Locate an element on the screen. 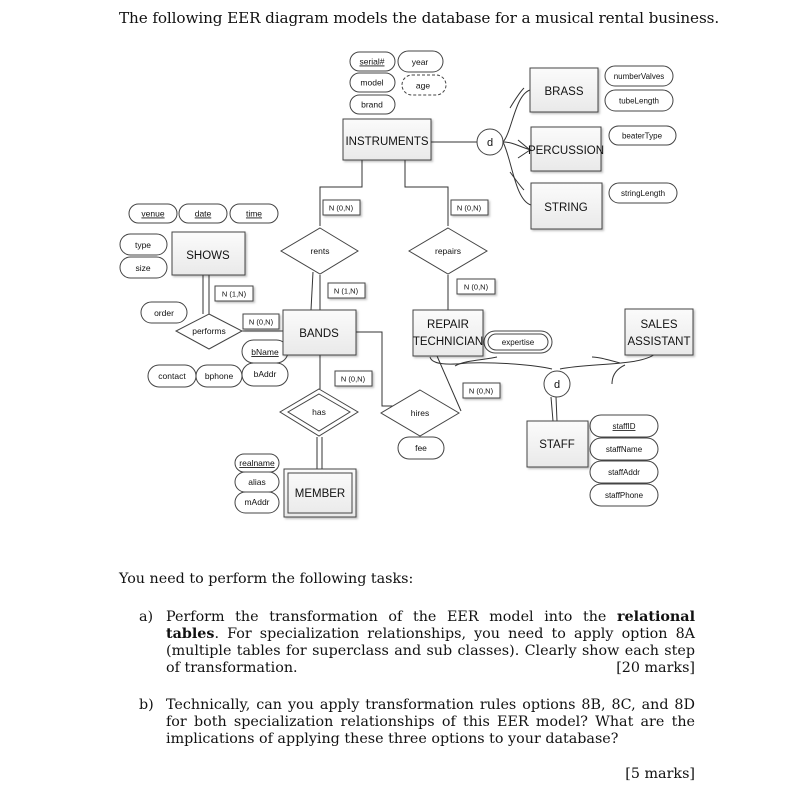  entity-instruments: INSTRUMENTS is located at coordinates (387, 139).